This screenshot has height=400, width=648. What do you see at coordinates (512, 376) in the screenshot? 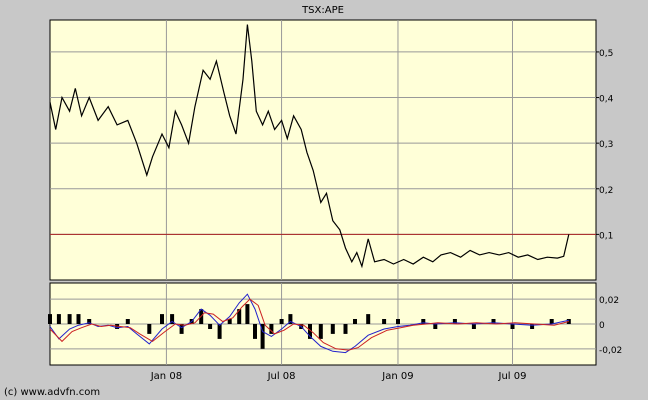
I see `x-tick-label: Jul 09` at bounding box center [512, 376].